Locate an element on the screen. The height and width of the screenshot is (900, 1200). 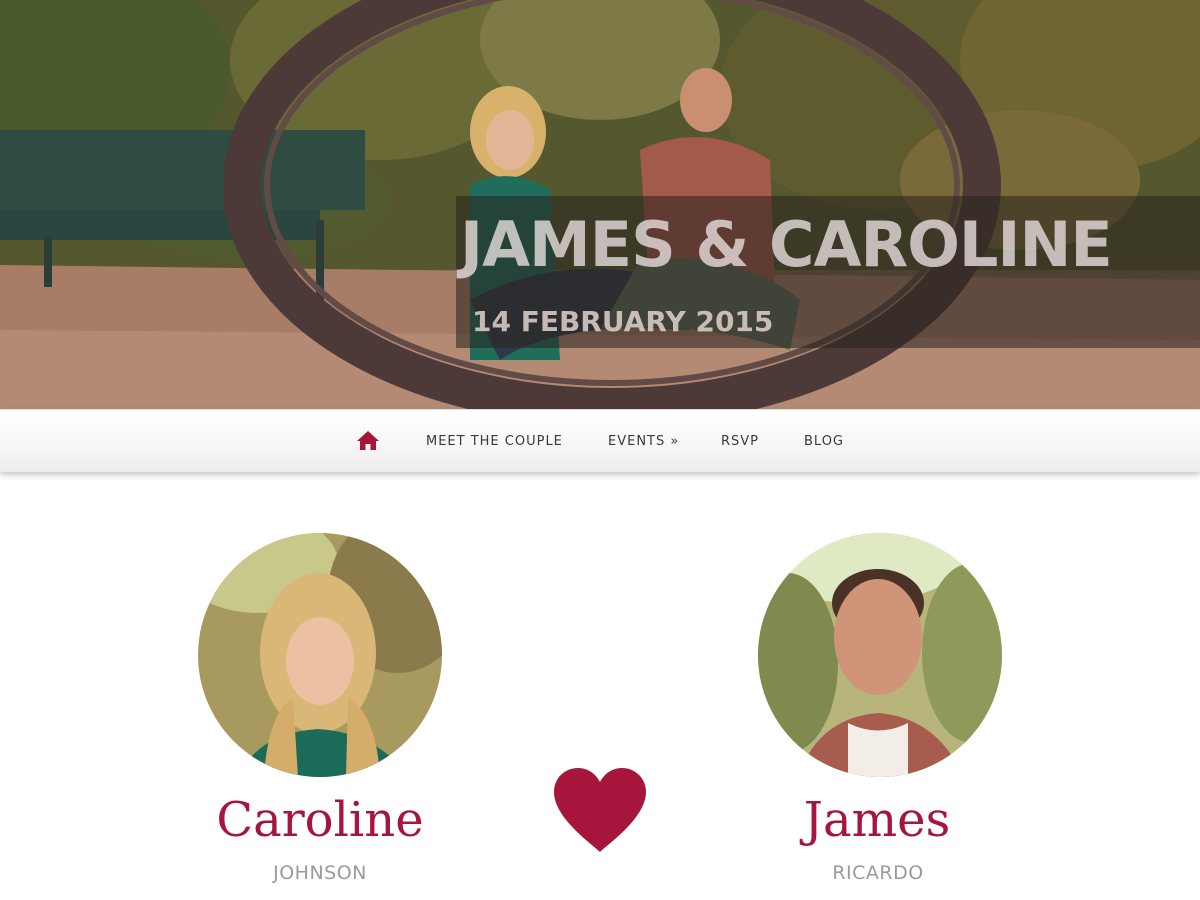
nav-home-link is located at coordinates (368, 441).